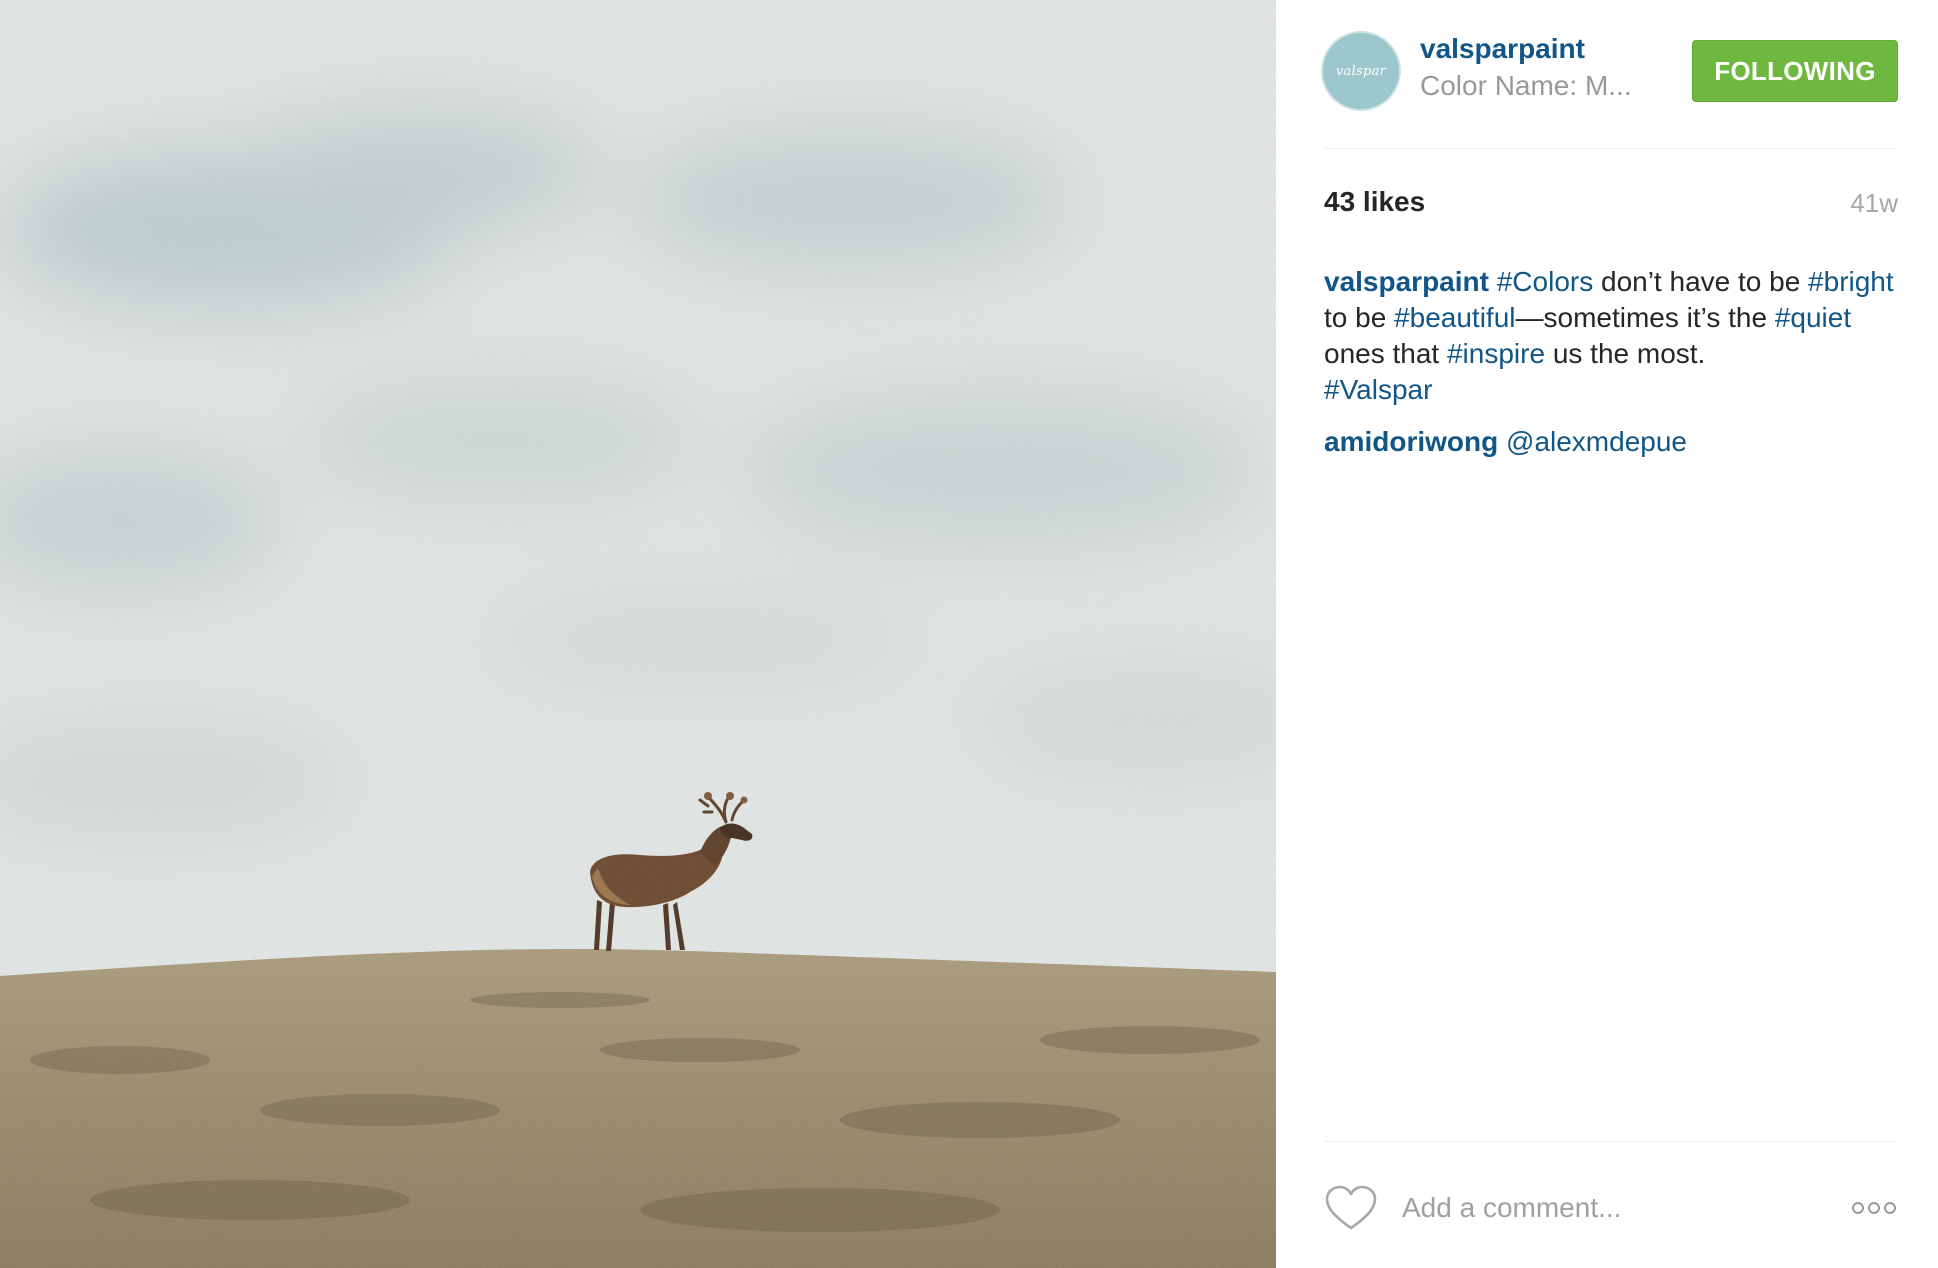  What do you see at coordinates (1645, 317) in the screenshot?
I see `caption-text: —sometimes it’s the` at bounding box center [1645, 317].